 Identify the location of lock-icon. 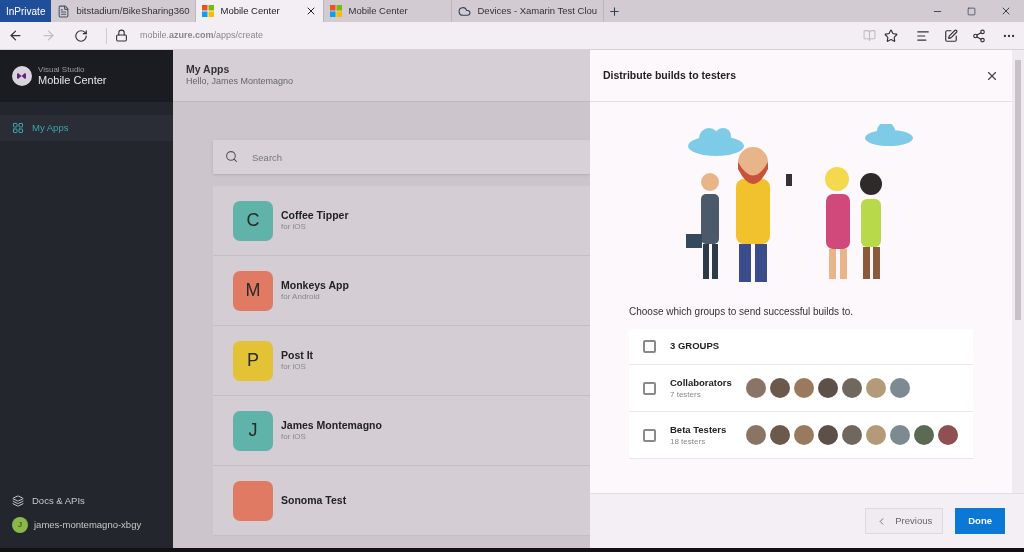
(121, 35).